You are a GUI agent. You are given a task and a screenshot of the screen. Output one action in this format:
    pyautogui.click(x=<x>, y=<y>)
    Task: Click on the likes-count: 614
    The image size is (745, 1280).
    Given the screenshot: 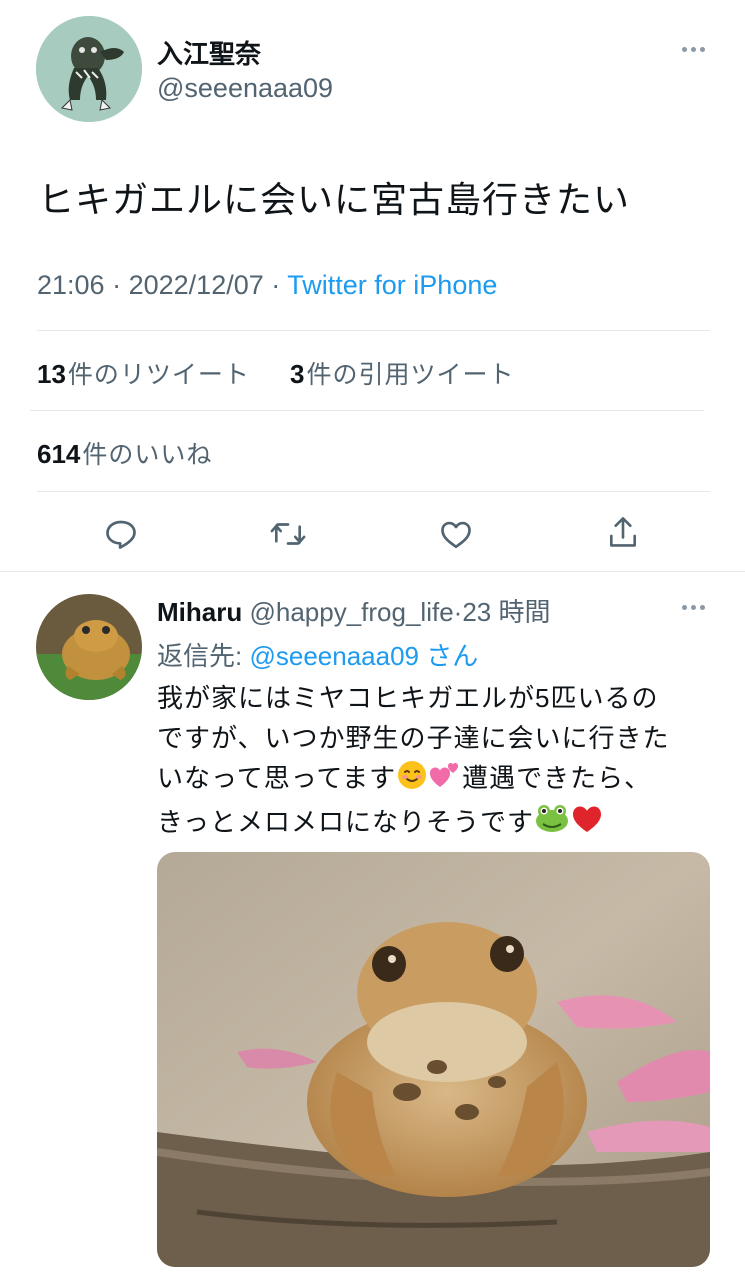 What is the action you would take?
    pyautogui.click(x=59, y=454)
    